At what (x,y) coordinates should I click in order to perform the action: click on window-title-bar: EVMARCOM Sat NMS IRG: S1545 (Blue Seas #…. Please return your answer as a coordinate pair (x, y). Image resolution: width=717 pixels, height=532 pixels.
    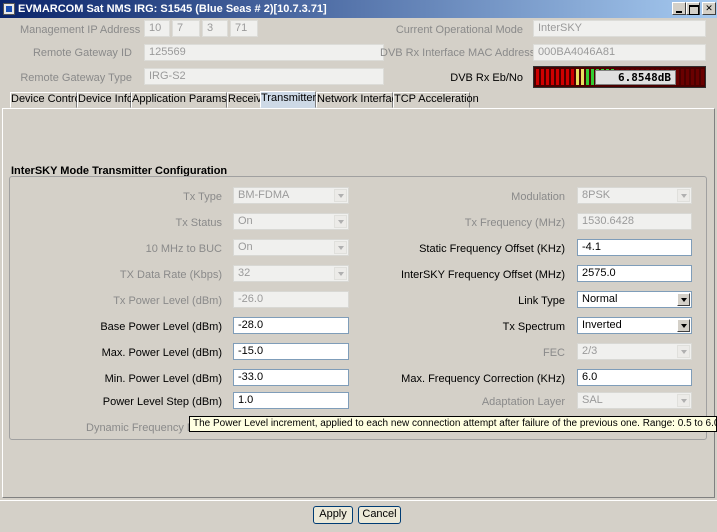
    Looking at the image, I should click on (358, 9).